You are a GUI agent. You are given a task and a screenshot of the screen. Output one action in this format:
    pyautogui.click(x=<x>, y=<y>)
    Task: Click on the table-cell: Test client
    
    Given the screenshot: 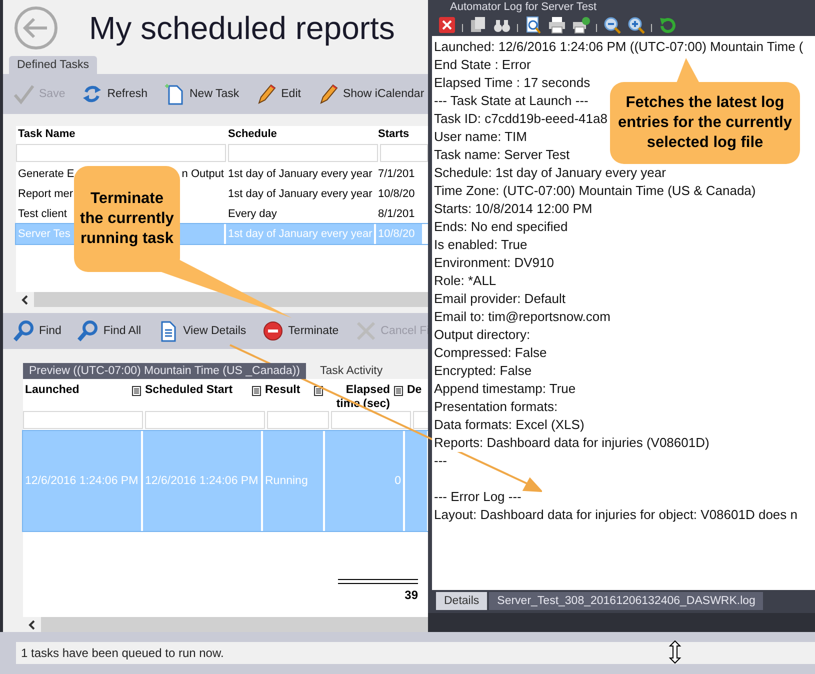 What is the action you would take?
    pyautogui.click(x=42, y=214)
    